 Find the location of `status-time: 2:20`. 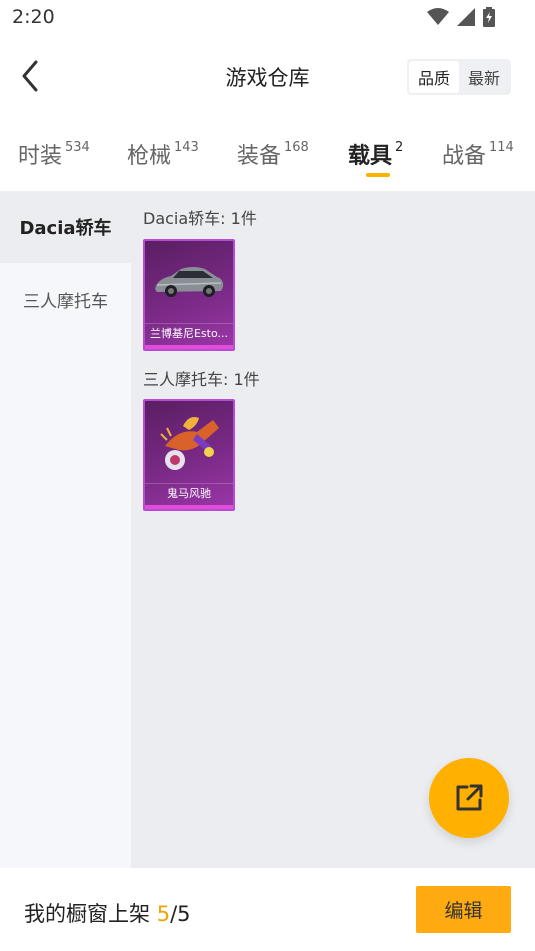

status-time: 2:20 is located at coordinates (33, 17).